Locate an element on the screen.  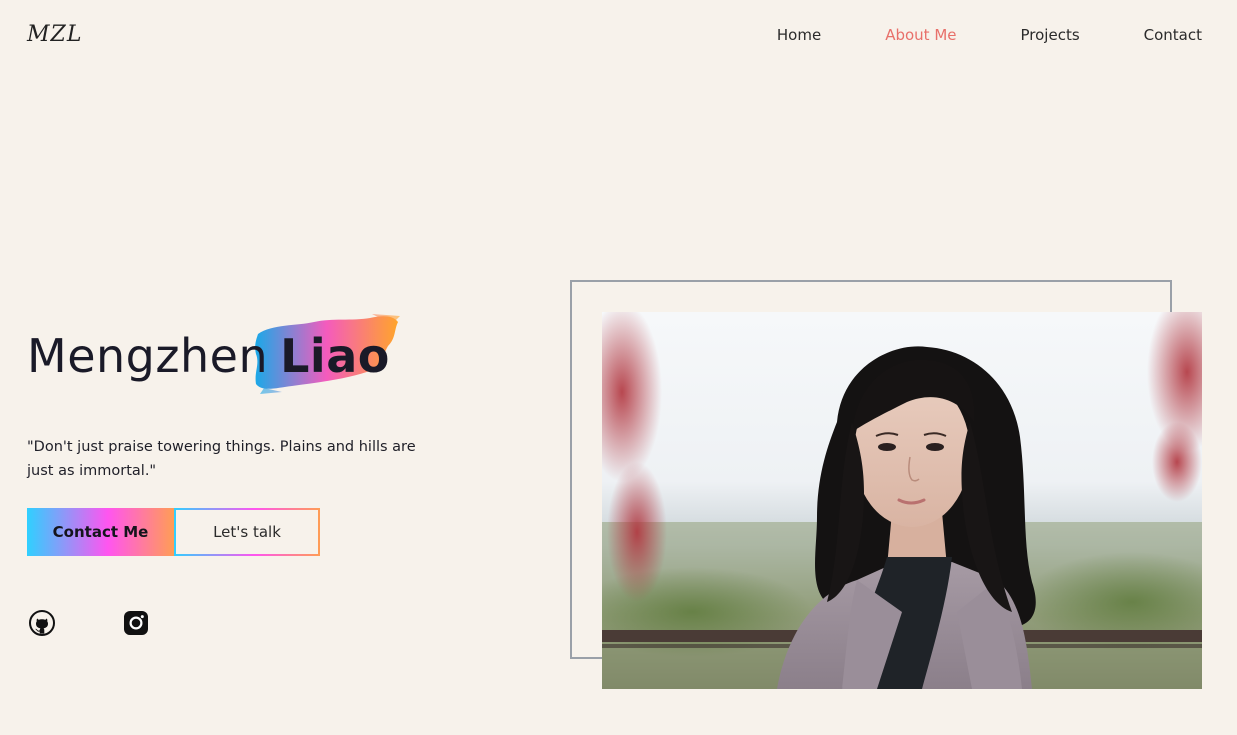
nav-contact: Contact is located at coordinates (1173, 35).